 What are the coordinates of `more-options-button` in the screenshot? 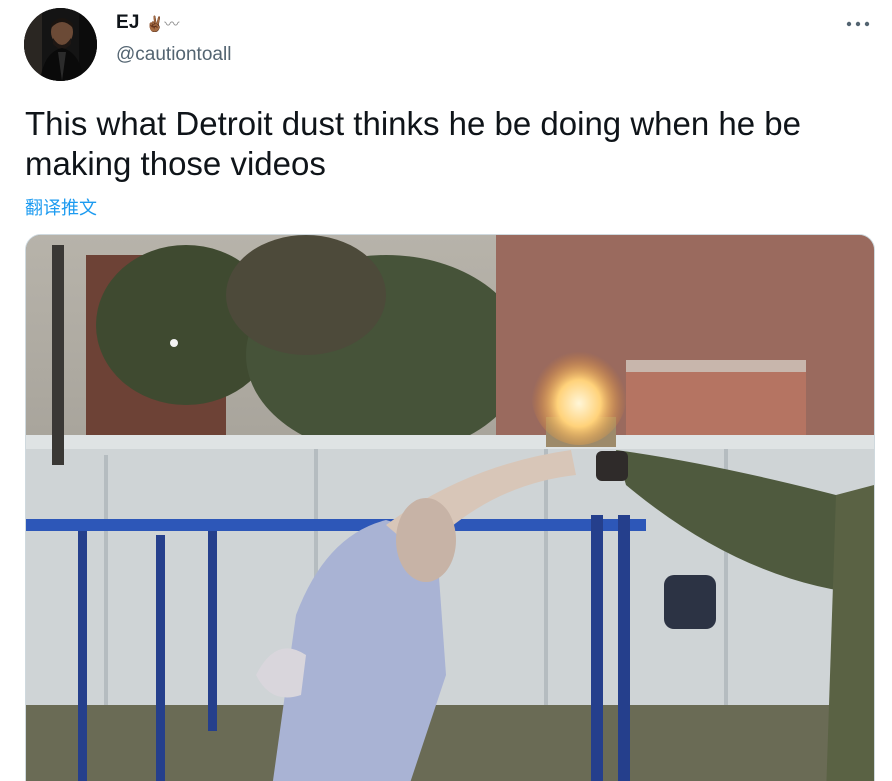 It's located at (858, 24).